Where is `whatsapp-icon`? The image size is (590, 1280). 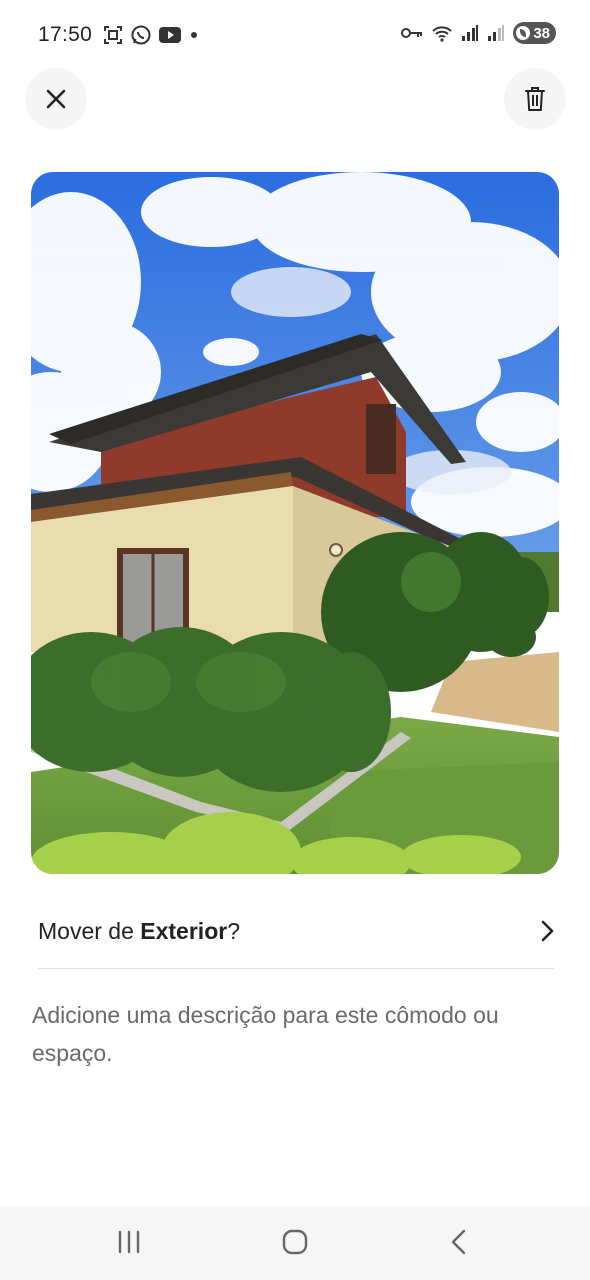 whatsapp-icon is located at coordinates (141, 35).